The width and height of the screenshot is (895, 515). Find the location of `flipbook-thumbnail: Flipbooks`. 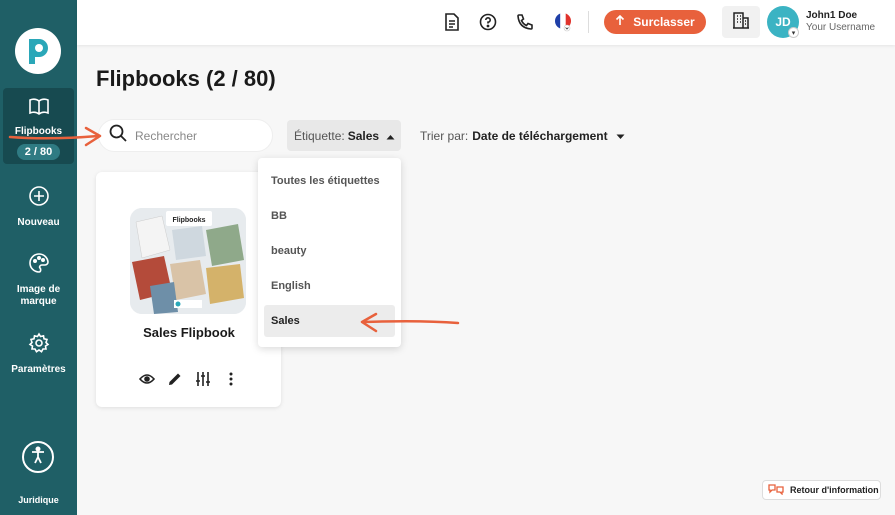

flipbook-thumbnail: Flipbooks is located at coordinates (188, 261).